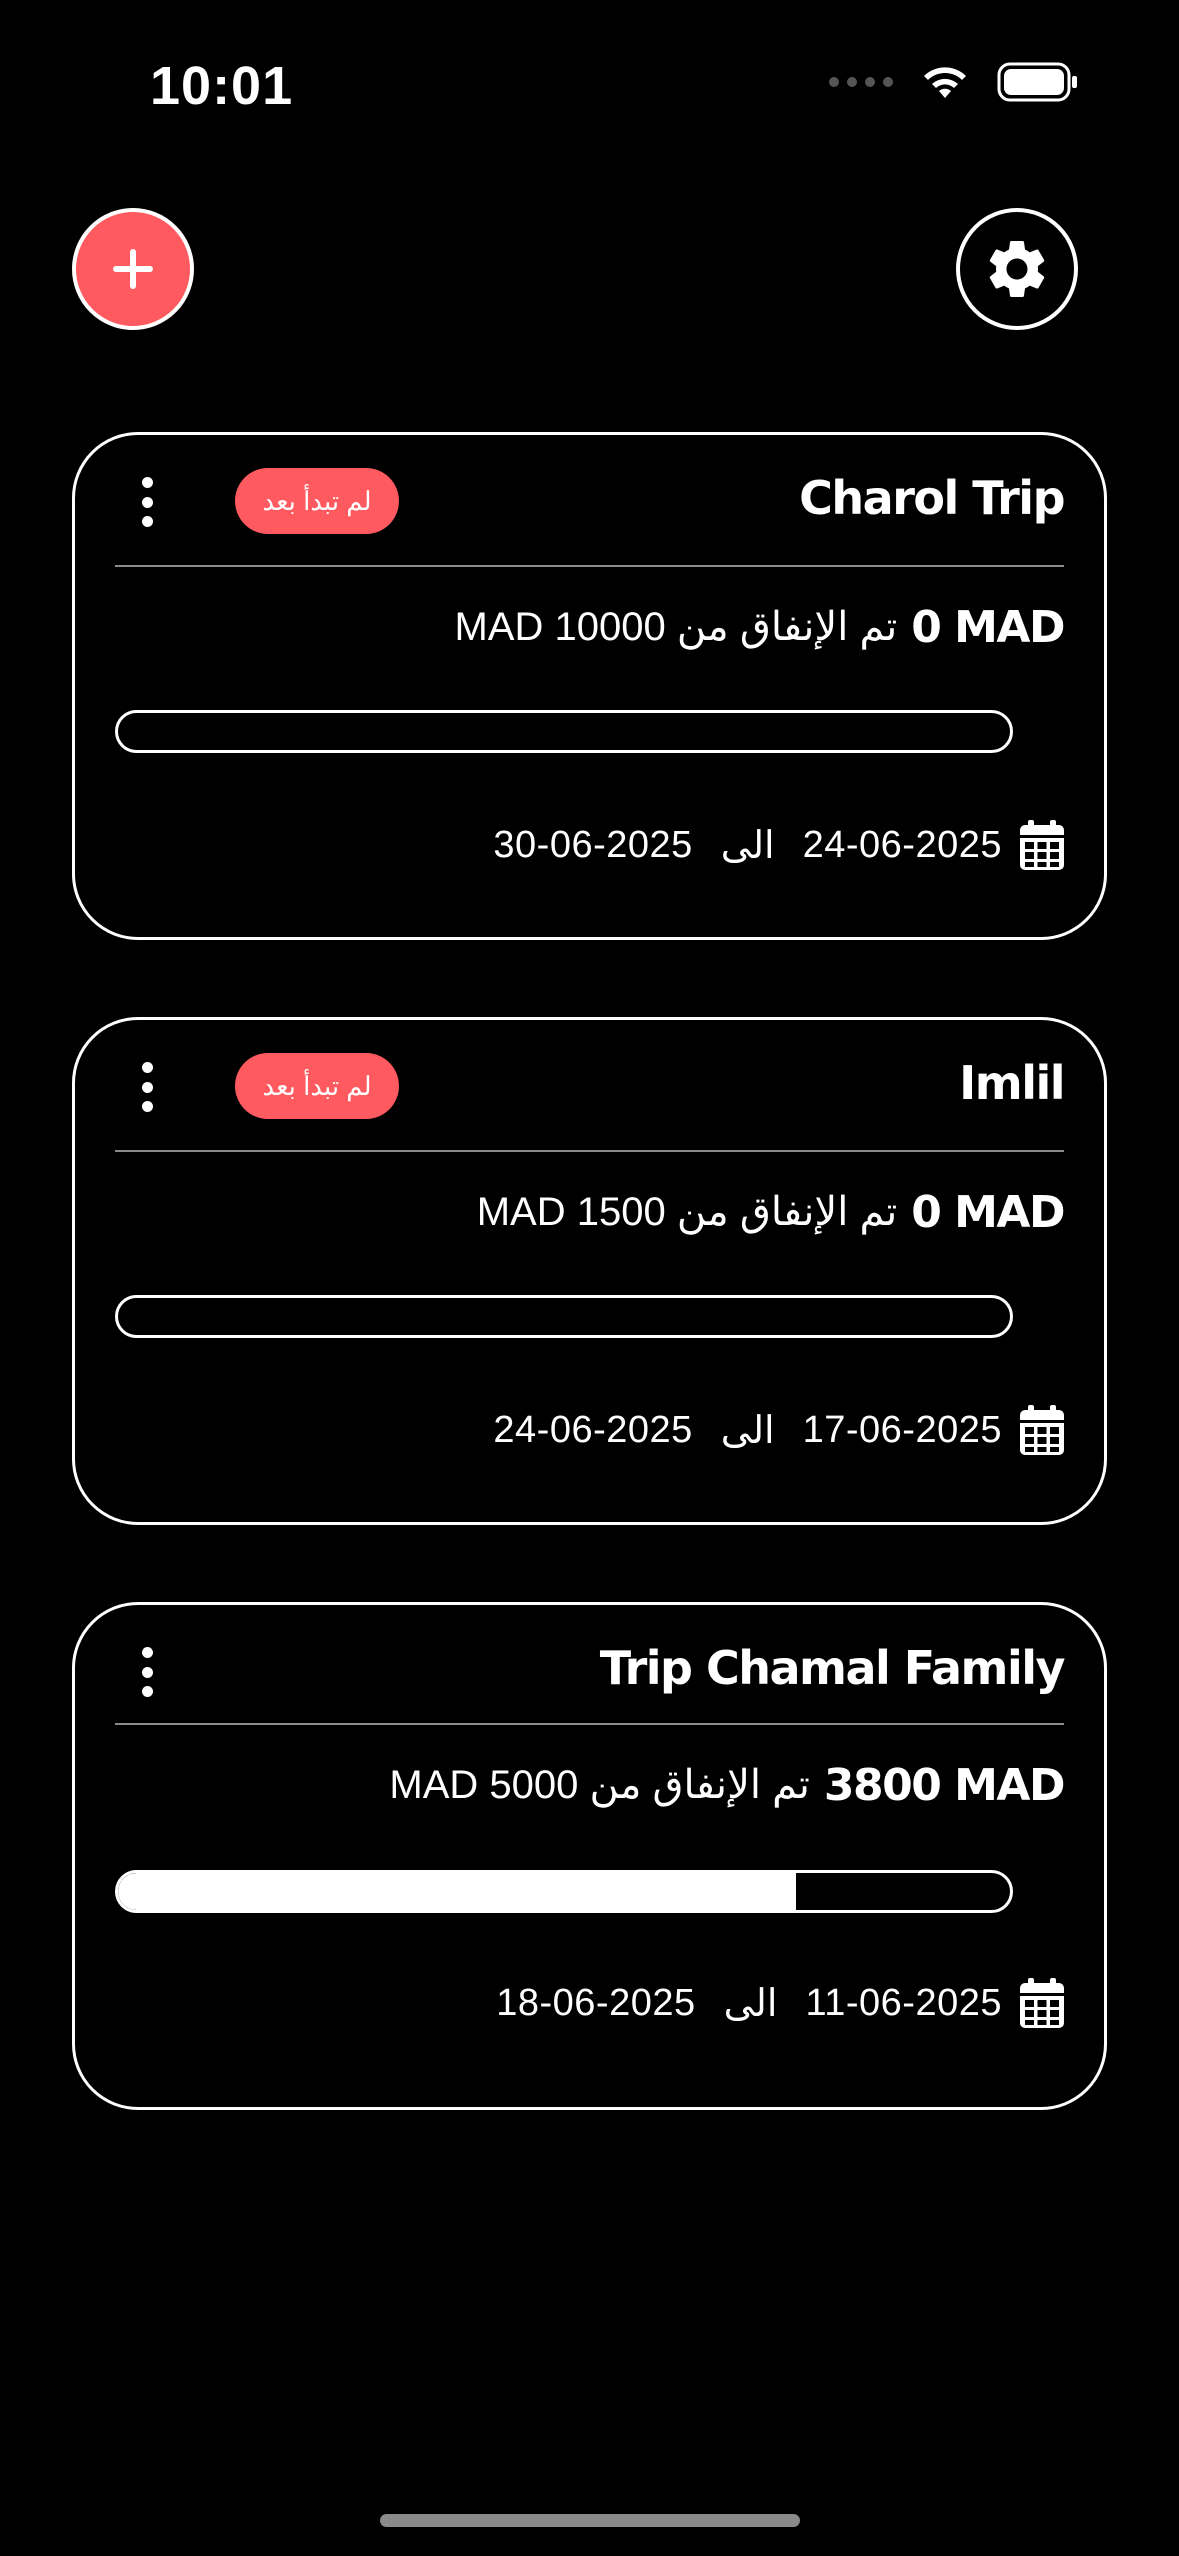 This screenshot has width=1179, height=2556. I want to click on start-date: 11-06-2025, so click(903, 2002).